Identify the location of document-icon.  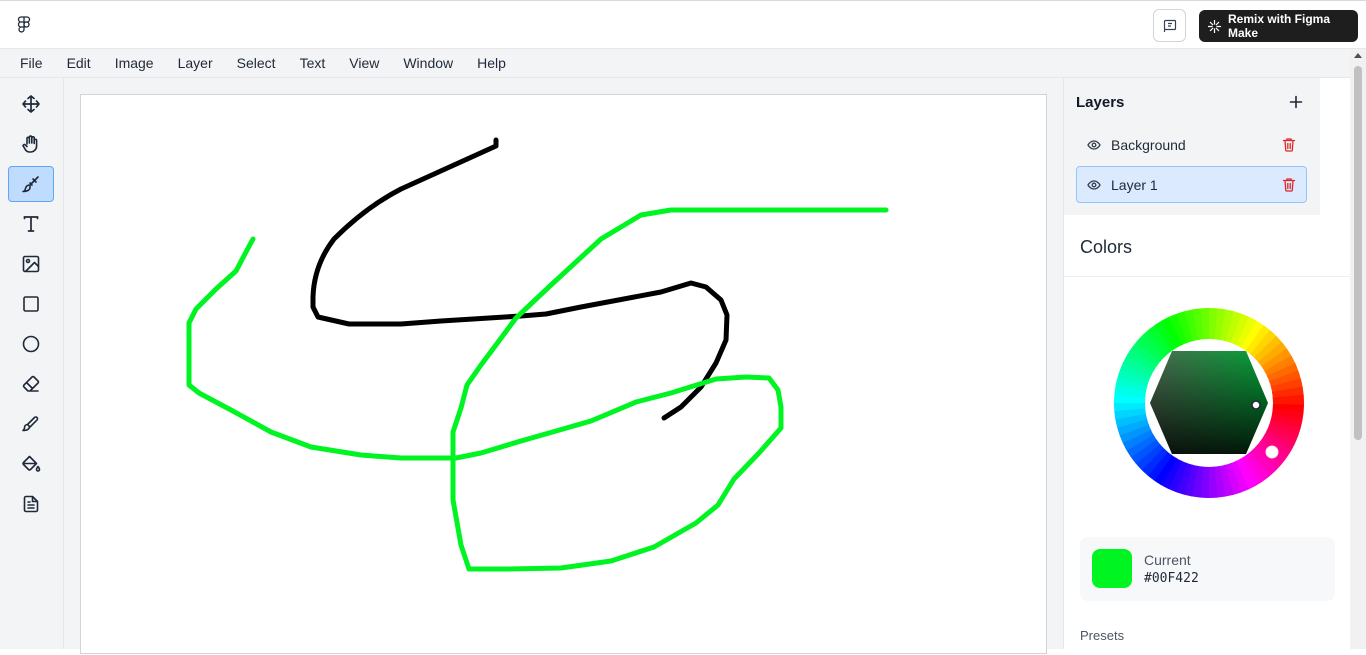
(31, 504).